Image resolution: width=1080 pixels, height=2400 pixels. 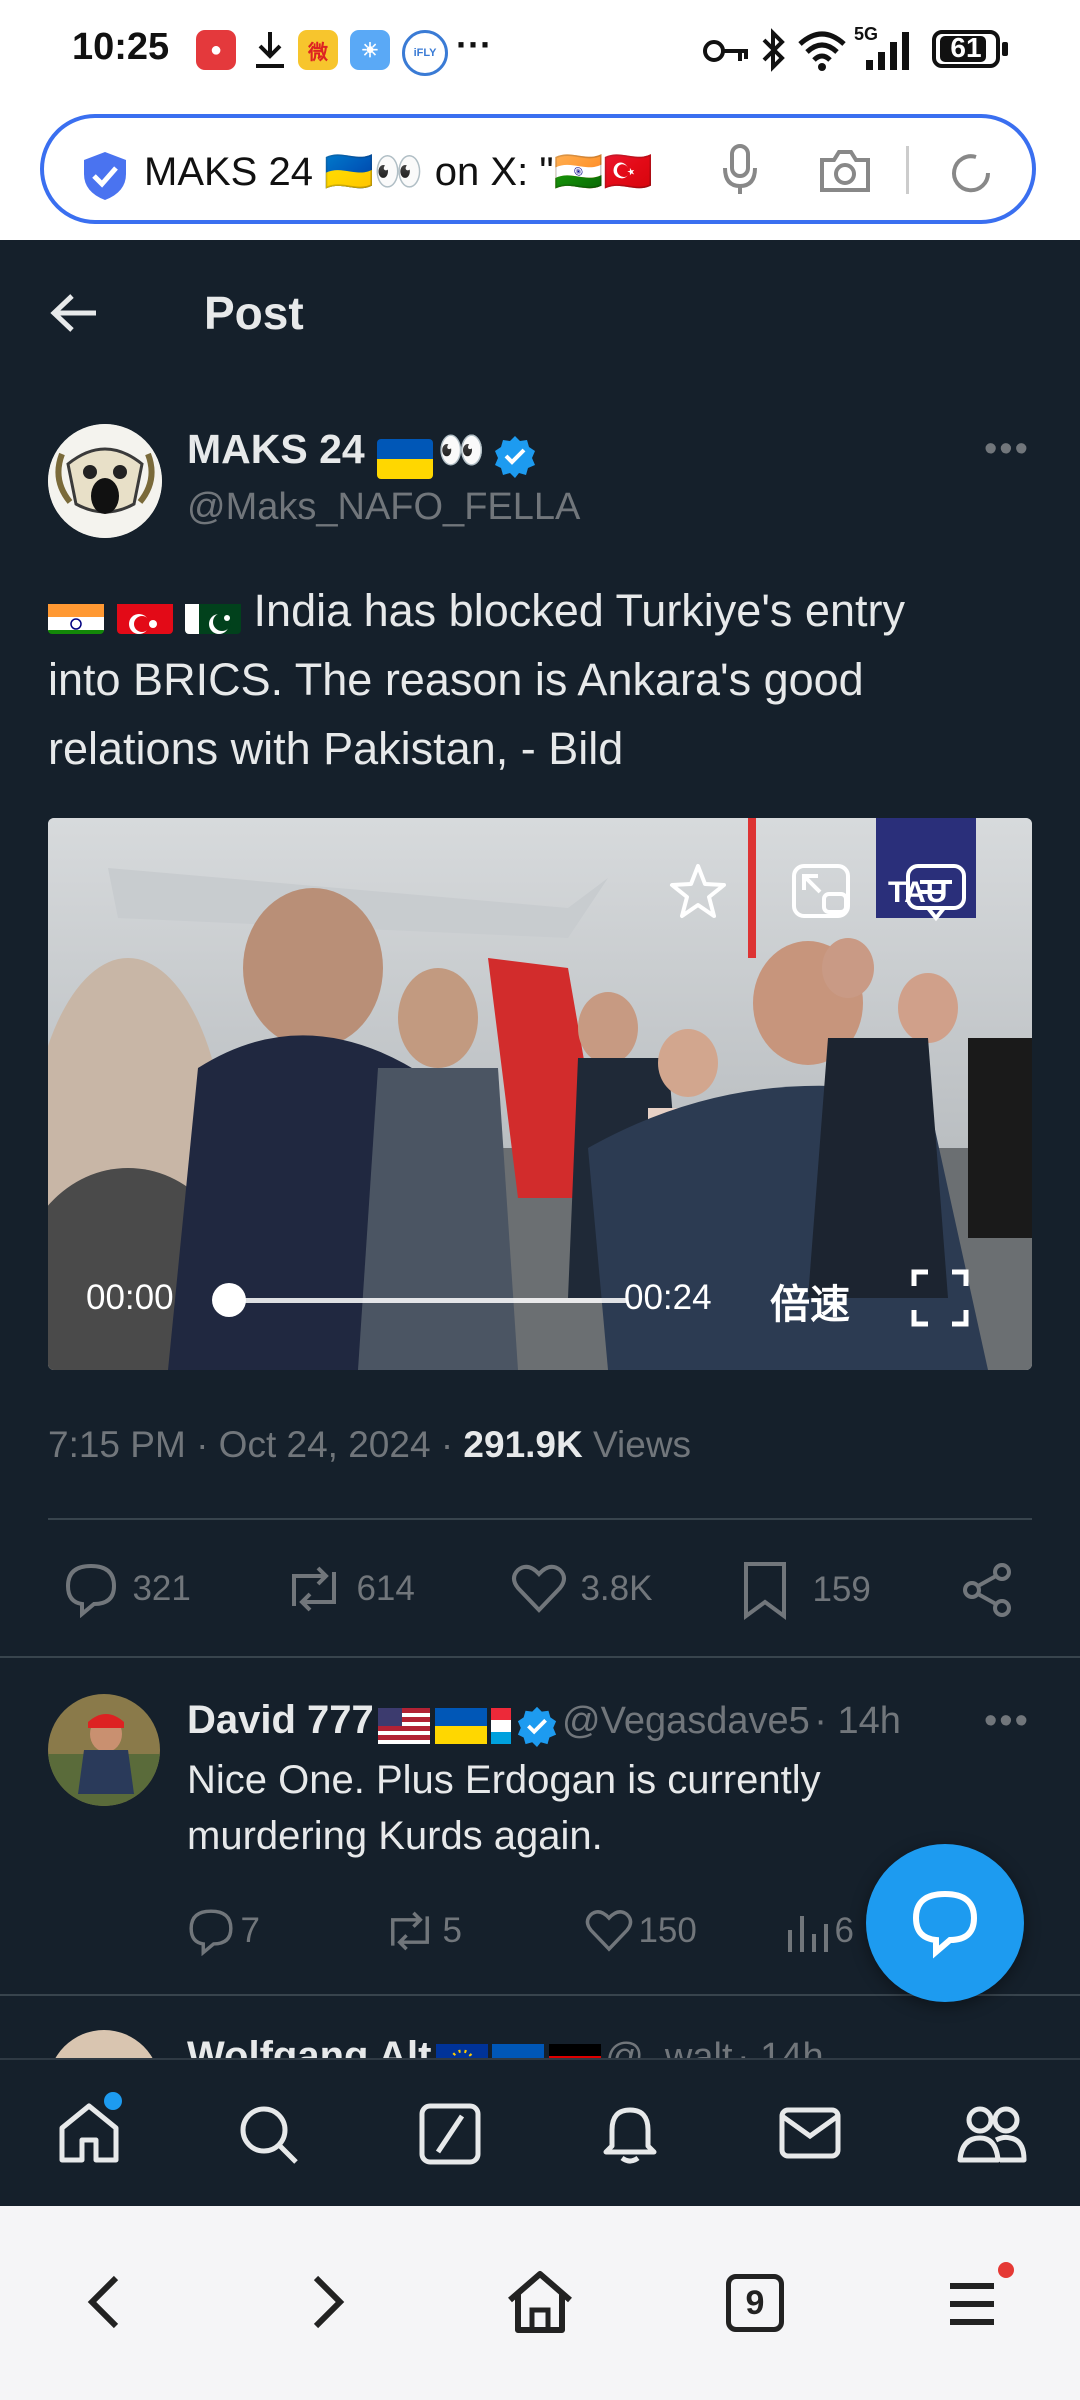 I want to click on repost-button: 614, so click(x=348, y=1589).